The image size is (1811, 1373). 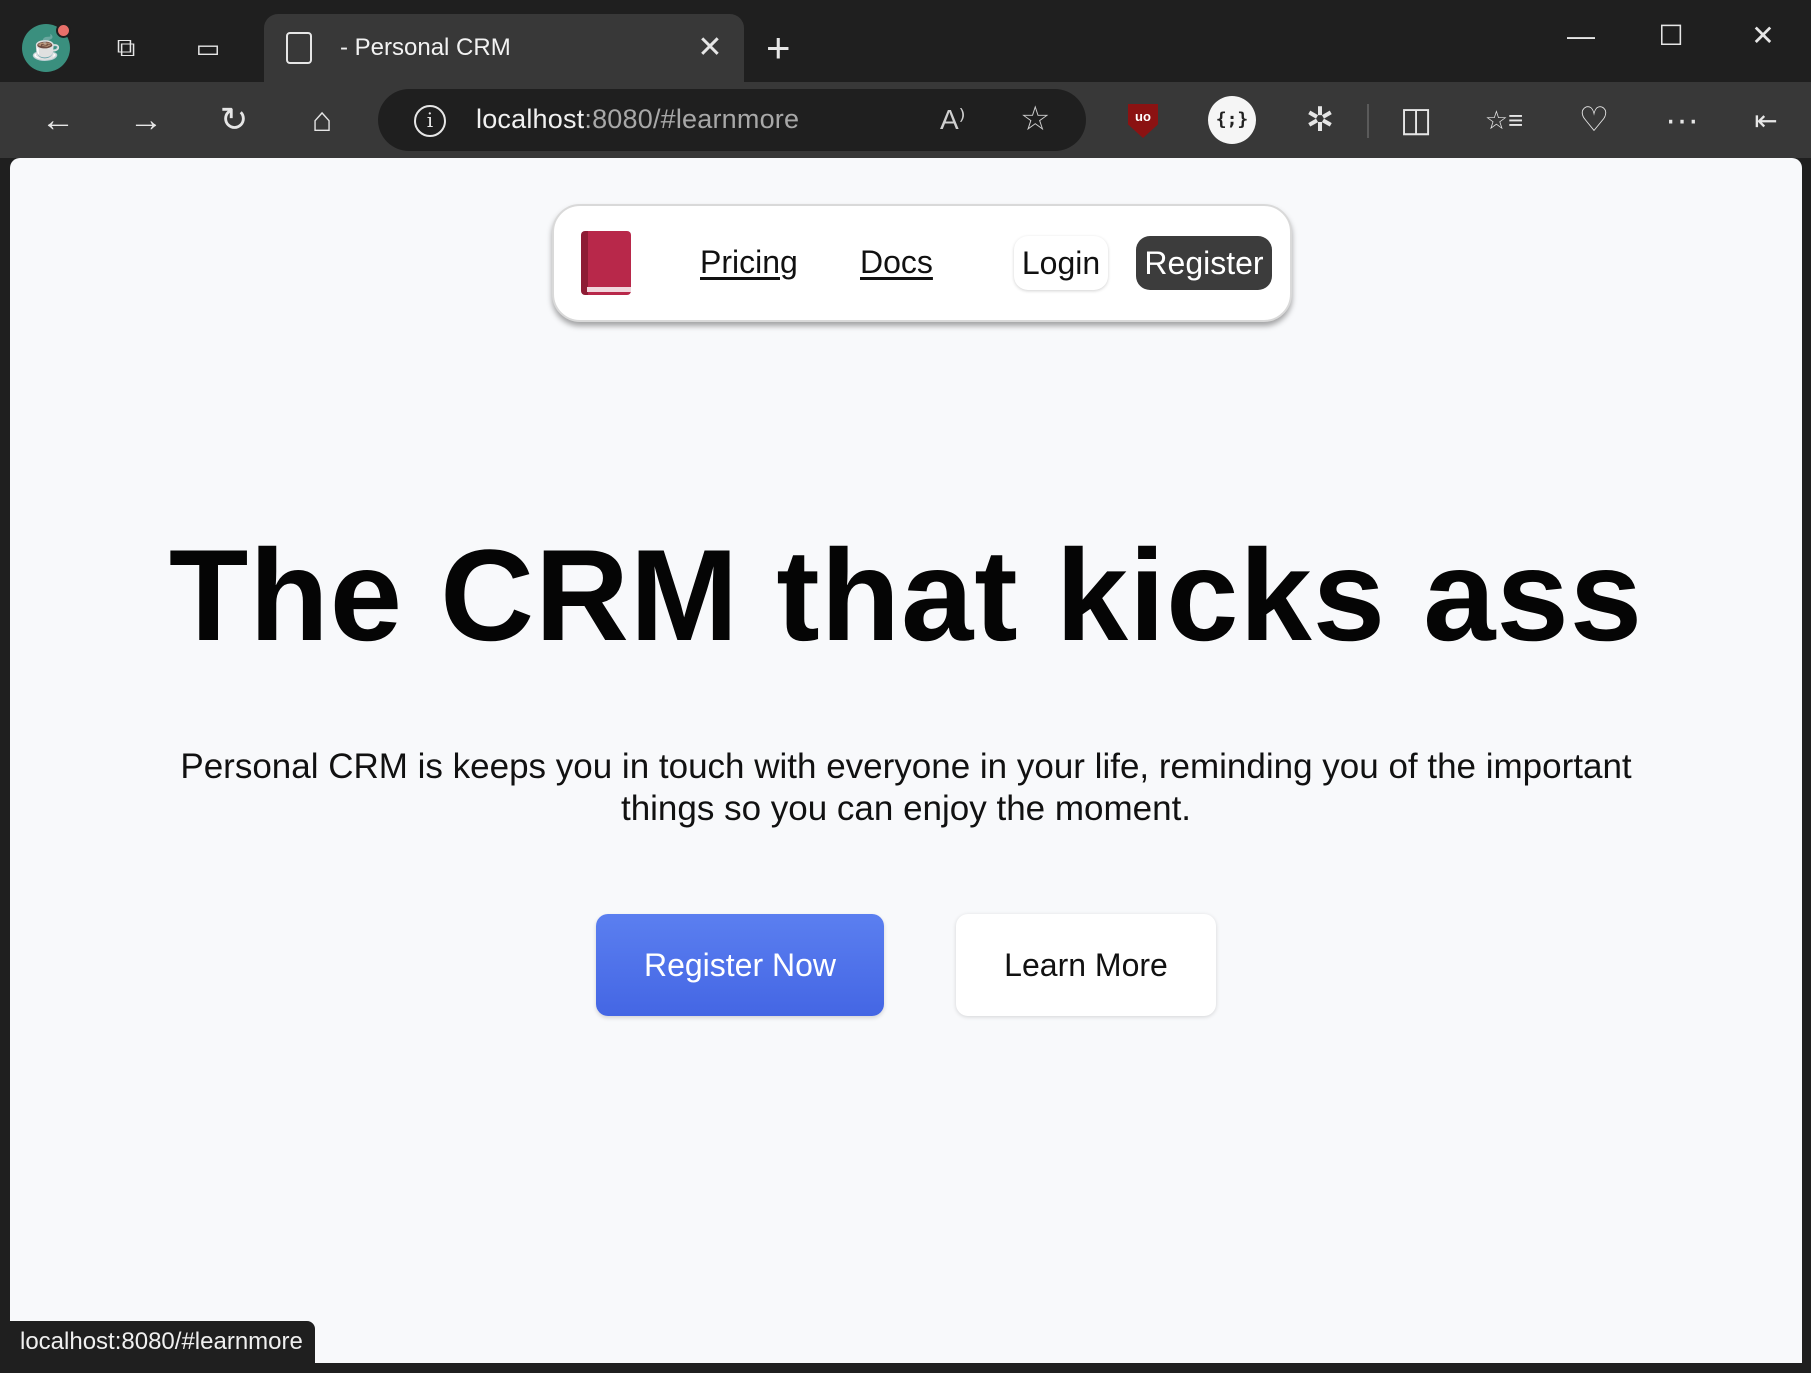 I want to click on tab-personal-crm: - Personal CRM ✕, so click(x=504, y=48).